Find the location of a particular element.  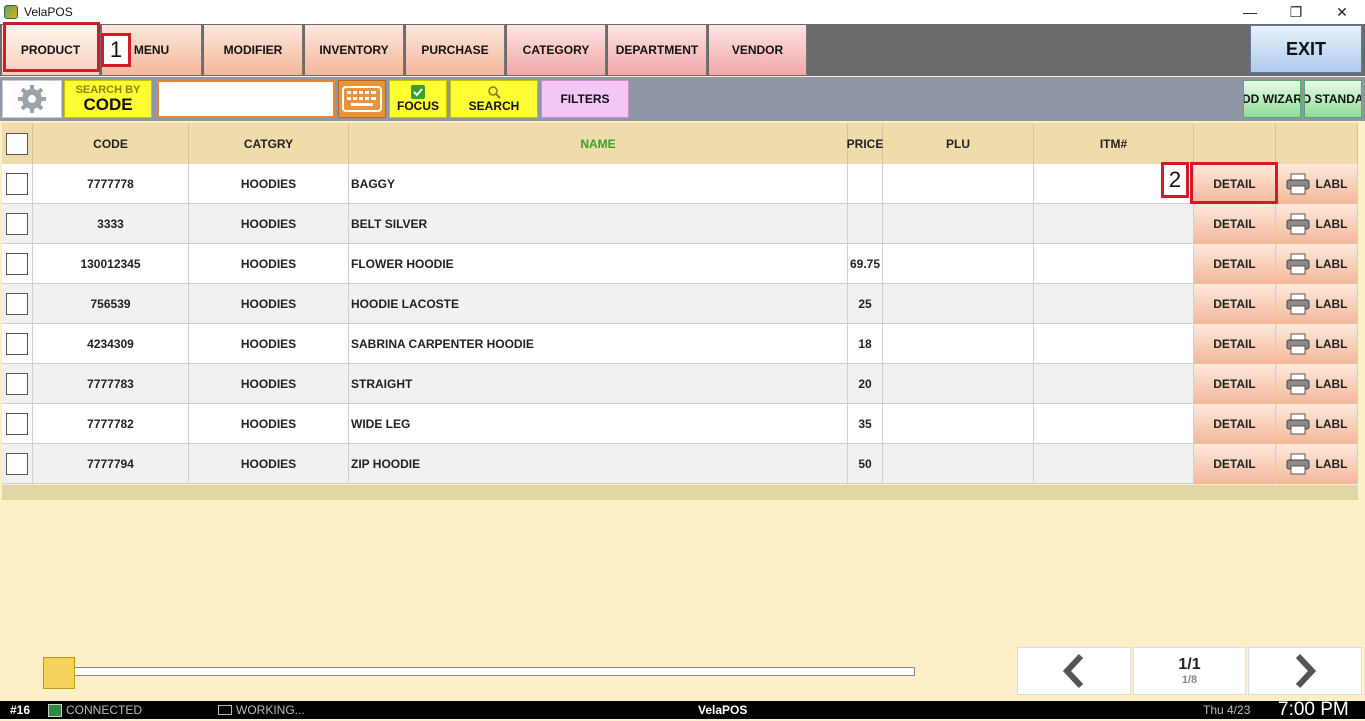

scroll-slider-thumb is located at coordinates (59, 673).